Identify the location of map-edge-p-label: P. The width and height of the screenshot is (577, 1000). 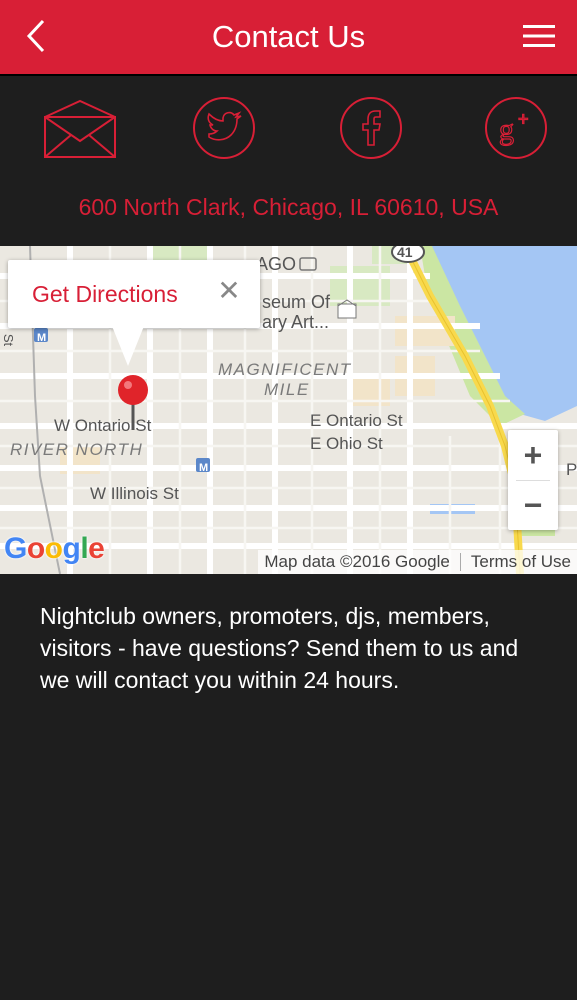
(571, 469).